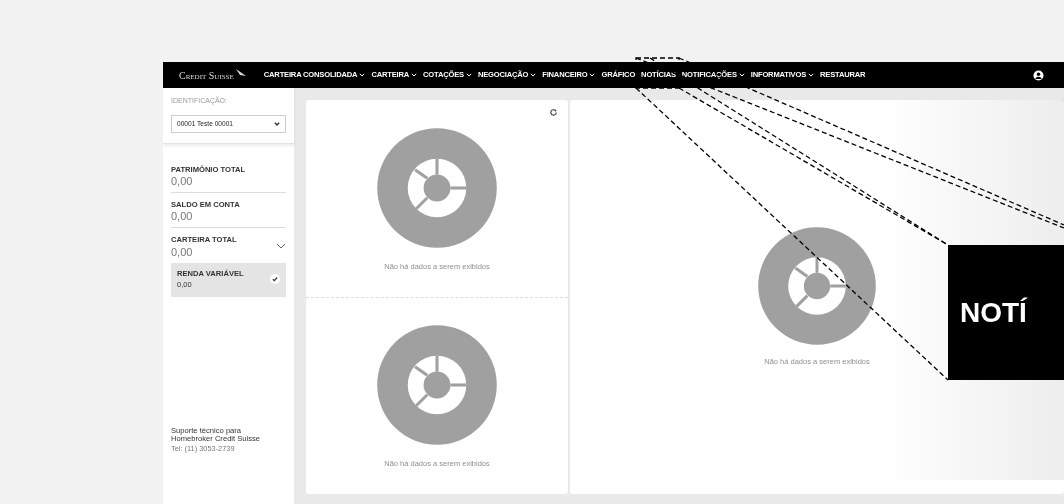  What do you see at coordinates (1038, 76) in the screenshot?
I see `user-icon` at bounding box center [1038, 76].